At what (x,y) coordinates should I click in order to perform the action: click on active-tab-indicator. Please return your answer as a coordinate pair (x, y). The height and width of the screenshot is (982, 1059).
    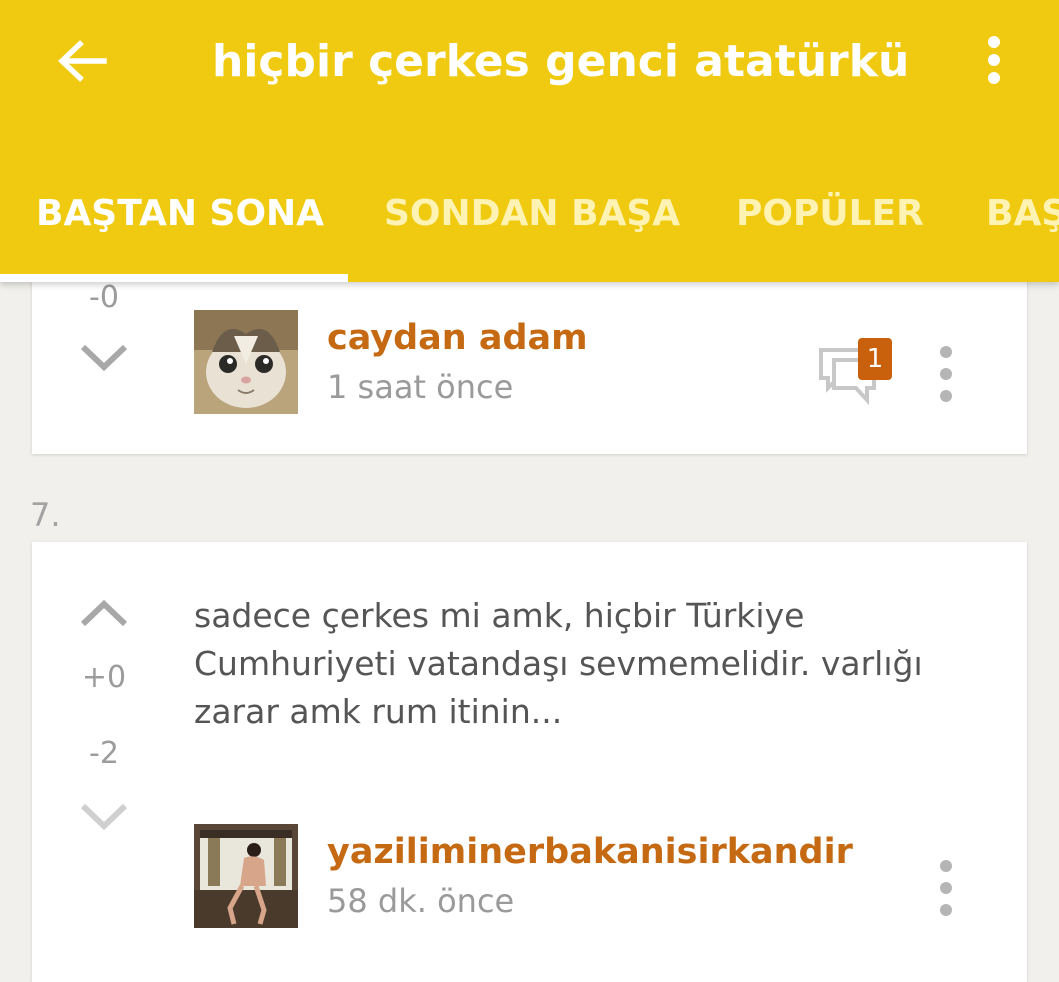
    Looking at the image, I should click on (174, 278).